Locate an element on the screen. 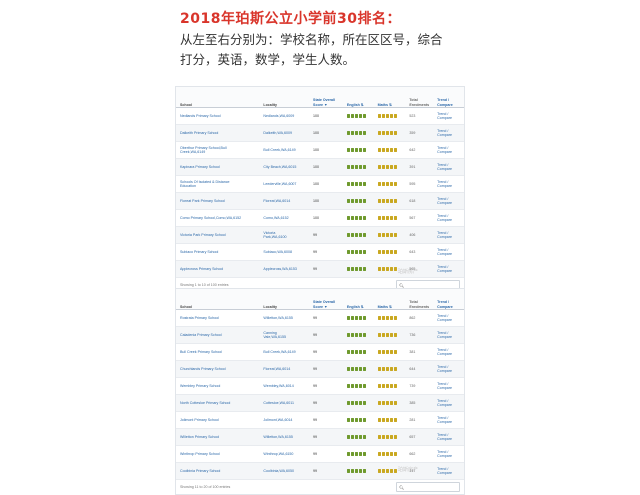 The height and width of the screenshot is (495, 640). school-link: Applecross Primary School is located at coordinates (220, 269).